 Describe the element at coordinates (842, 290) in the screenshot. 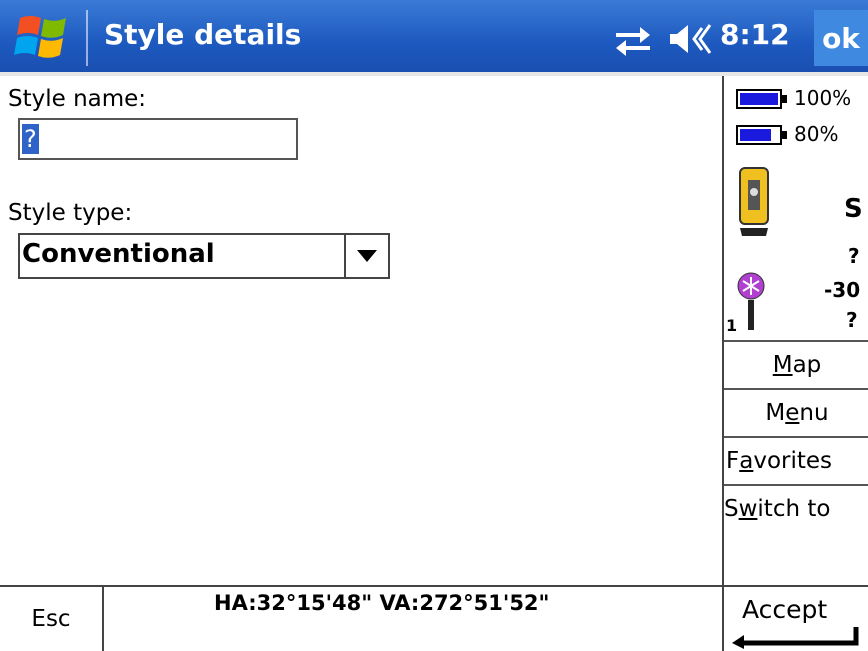

I see `target-value: -30` at that location.